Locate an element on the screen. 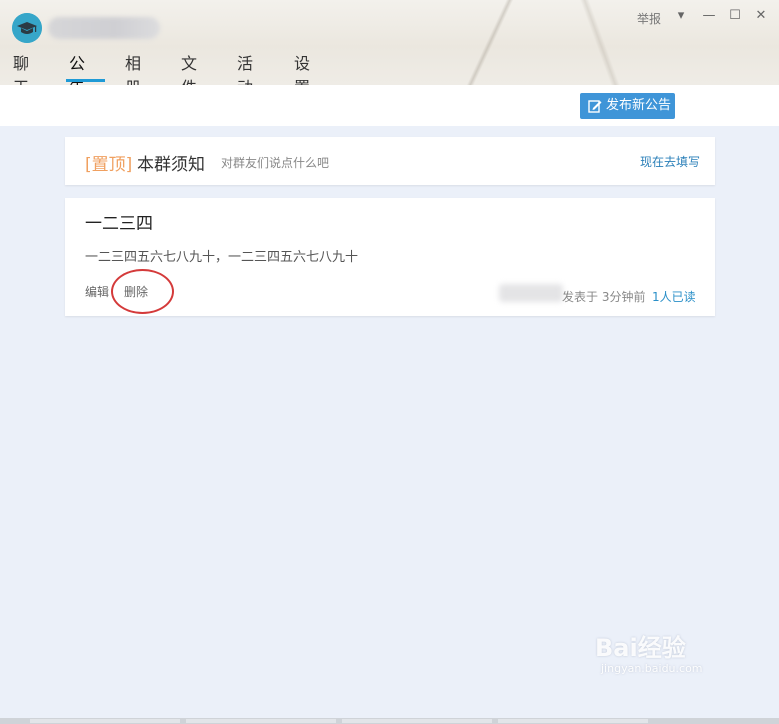 Image resolution: width=779 pixels, height=724 pixels. group-avatar is located at coordinates (27, 28).